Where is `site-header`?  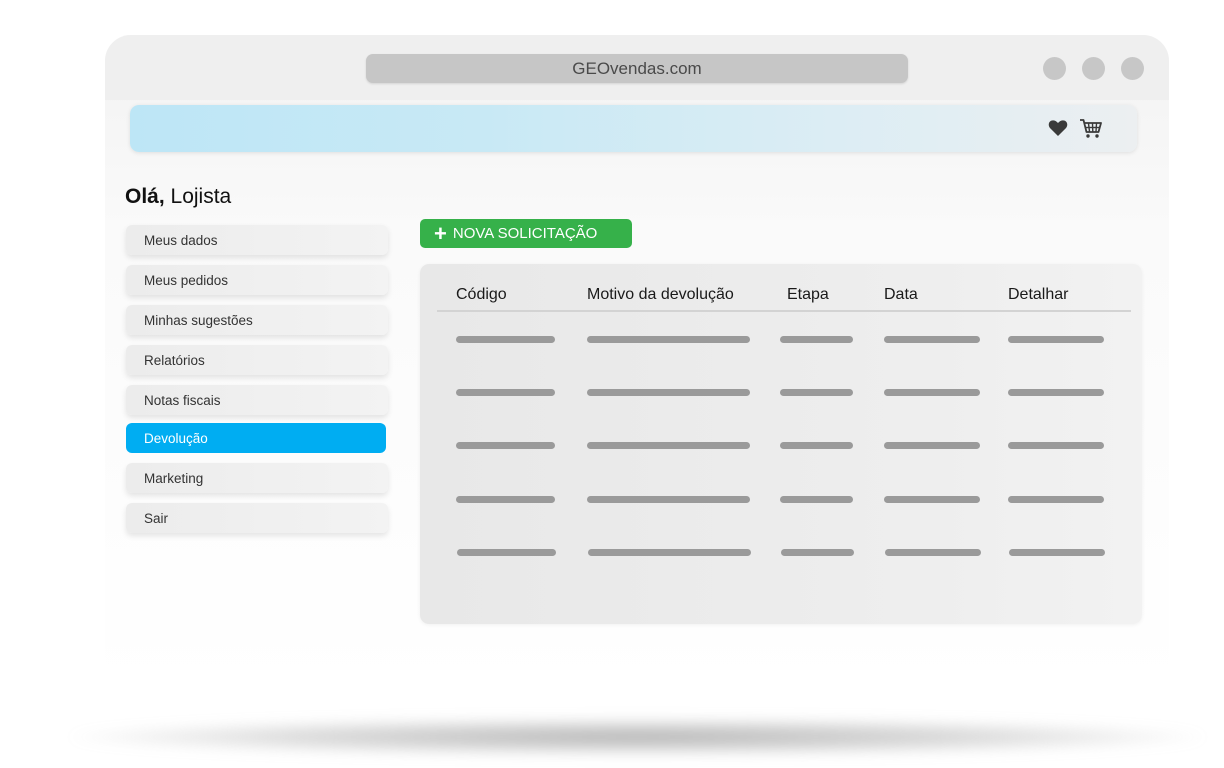 site-header is located at coordinates (633, 128).